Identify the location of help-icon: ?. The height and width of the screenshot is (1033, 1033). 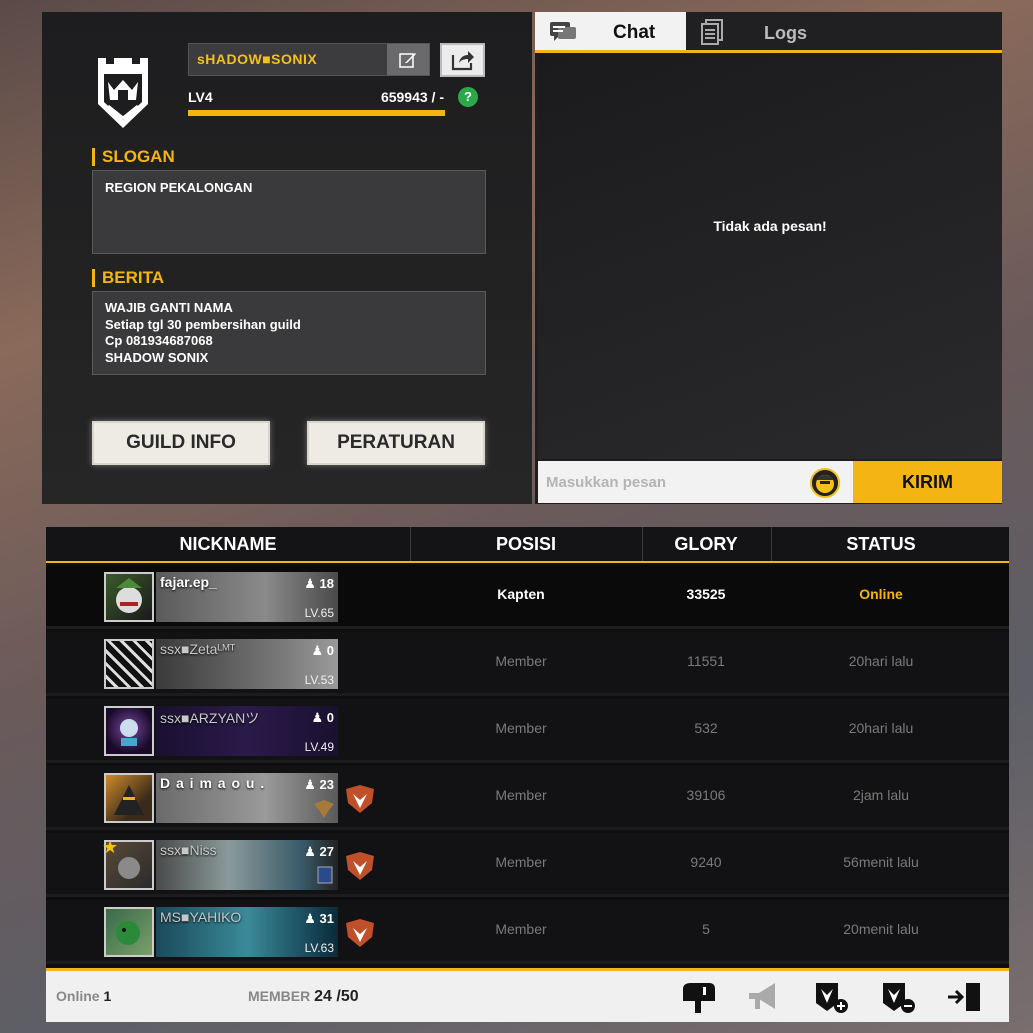
(468, 97).